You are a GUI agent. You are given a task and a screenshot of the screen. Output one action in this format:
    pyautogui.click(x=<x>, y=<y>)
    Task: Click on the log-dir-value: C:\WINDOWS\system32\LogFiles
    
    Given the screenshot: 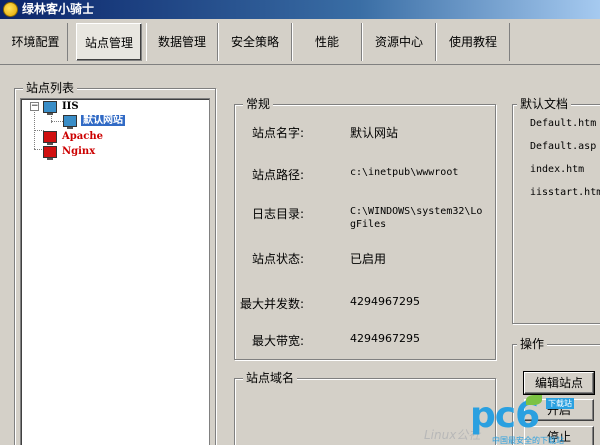 What is the action you would take?
    pyautogui.click(x=416, y=218)
    